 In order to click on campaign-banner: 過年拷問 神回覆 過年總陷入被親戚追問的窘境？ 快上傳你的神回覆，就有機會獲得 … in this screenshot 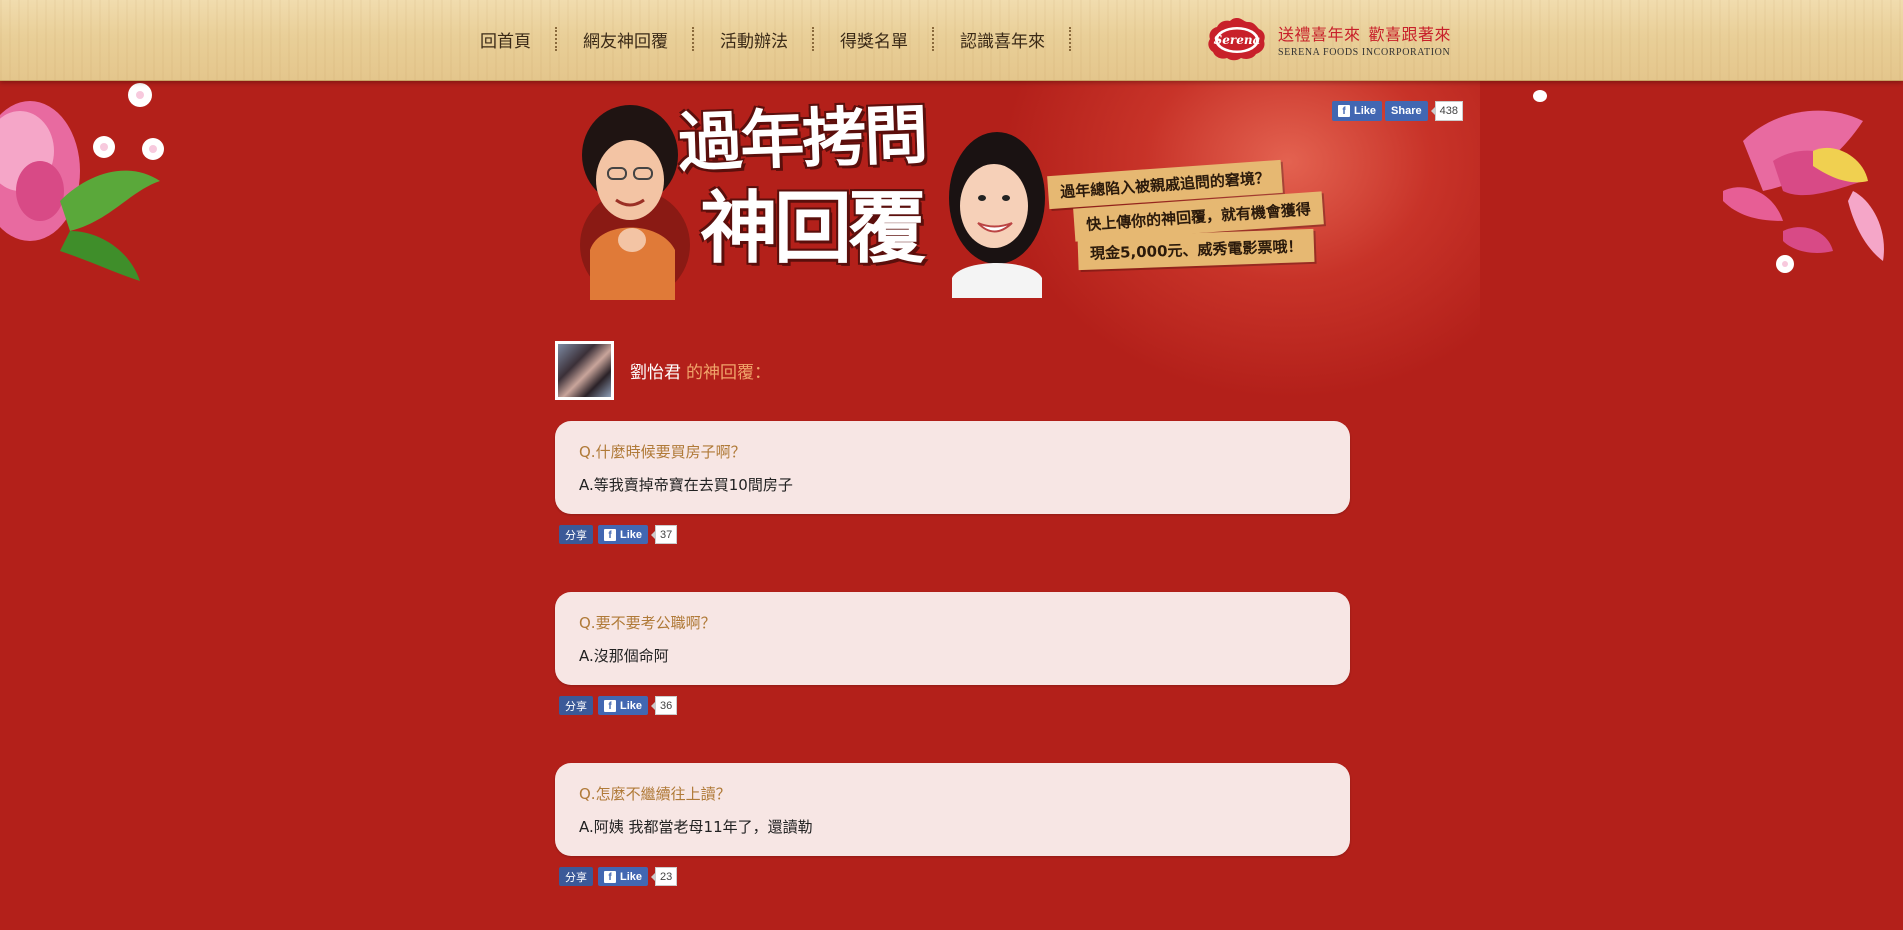, I will do `click(955, 194)`.